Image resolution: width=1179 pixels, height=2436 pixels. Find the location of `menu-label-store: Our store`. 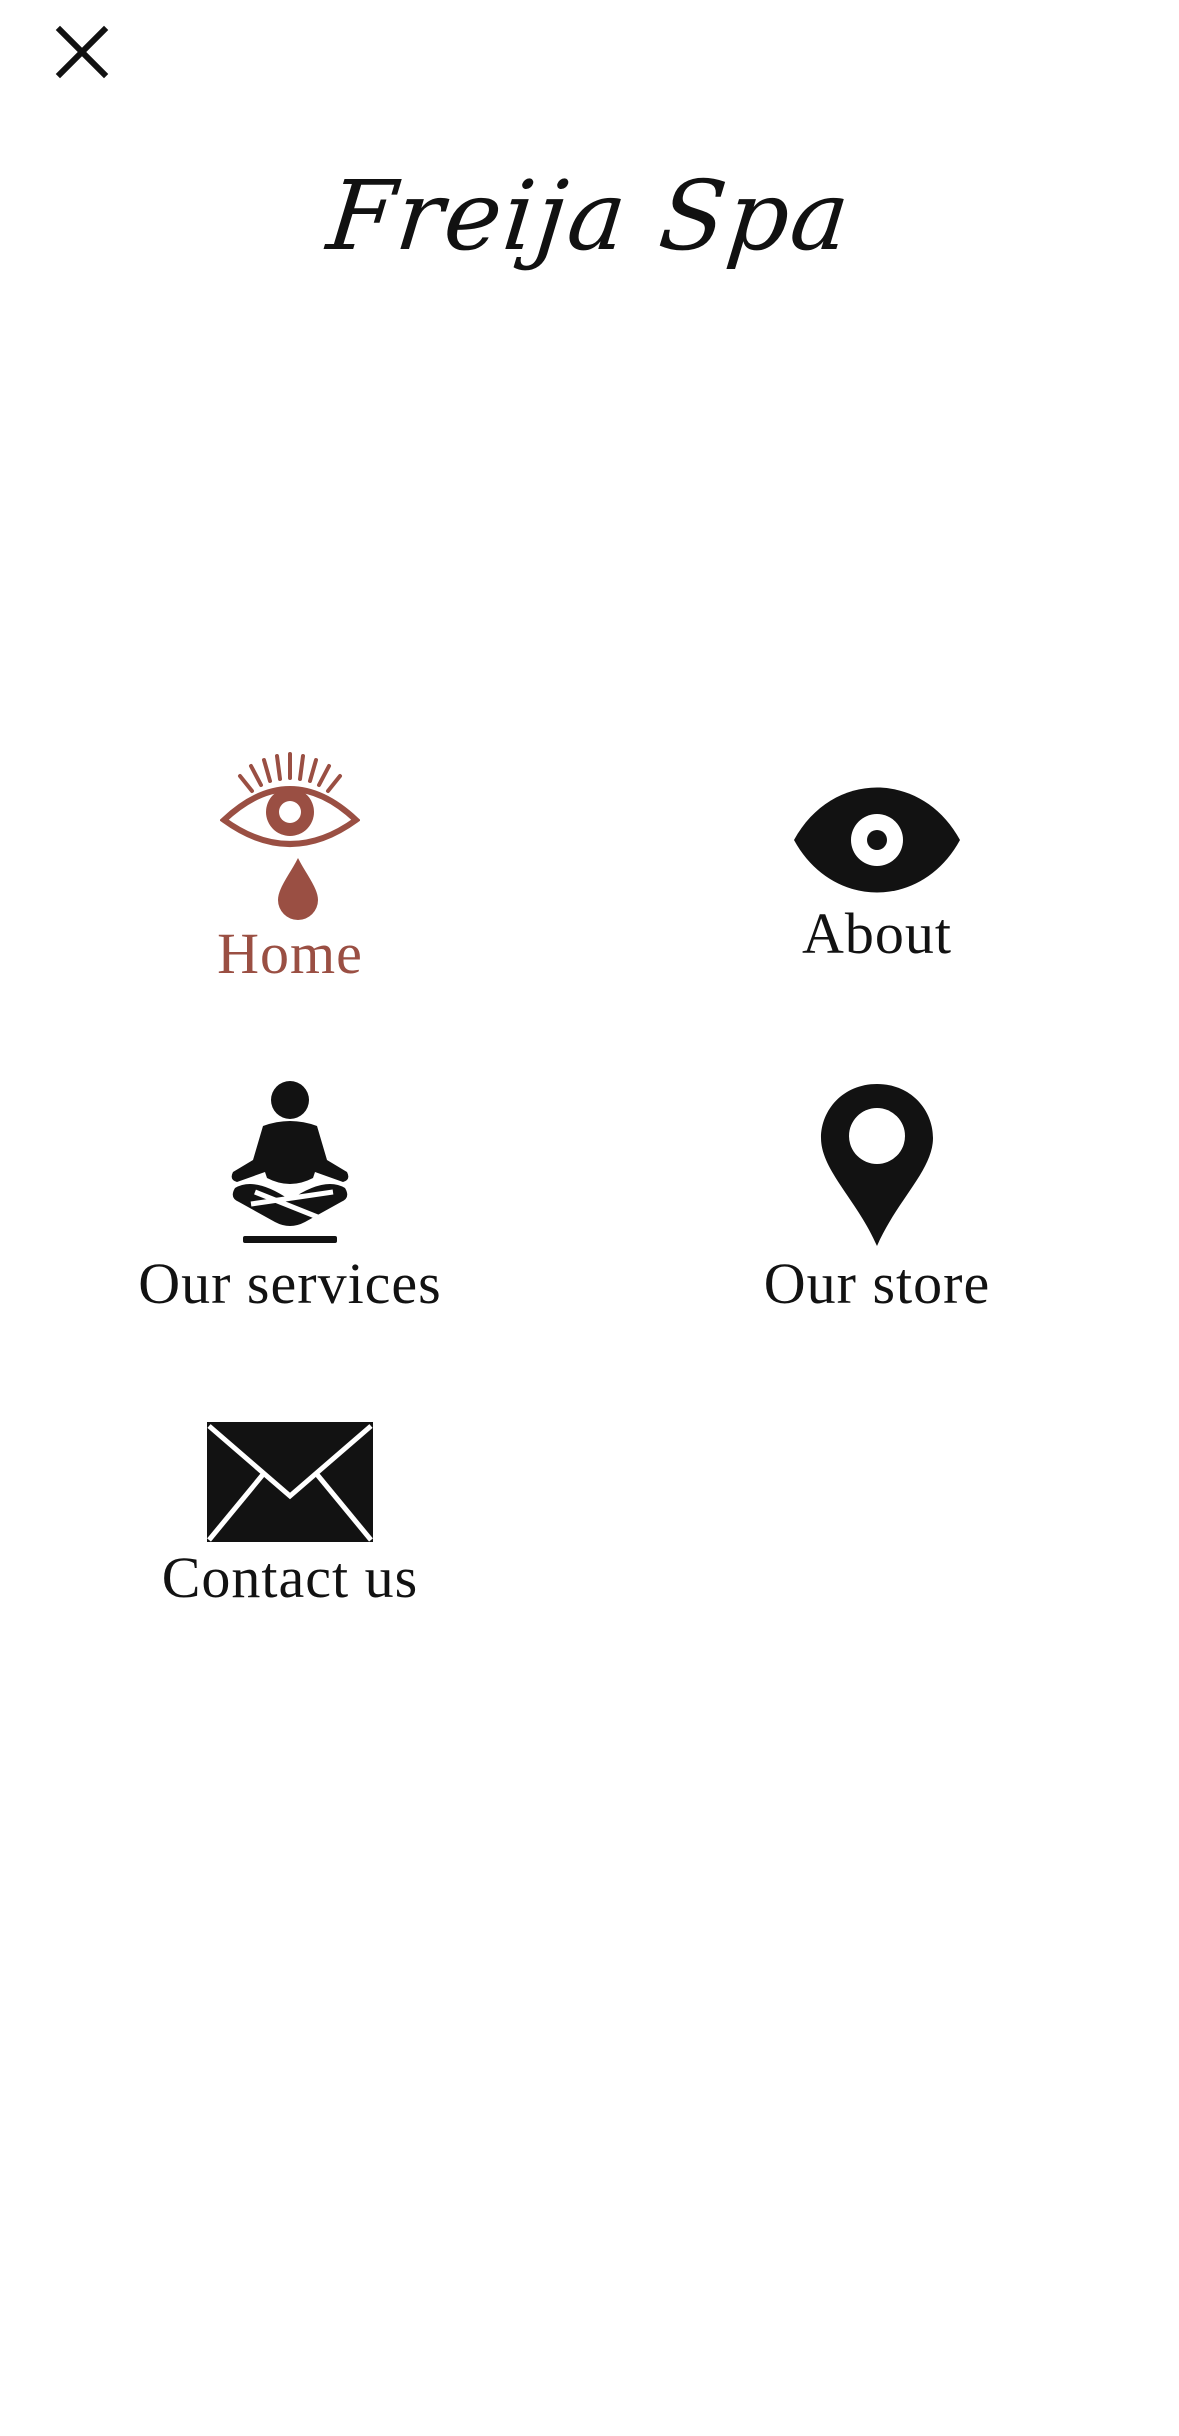

menu-label-store: Our store is located at coordinates (877, 1283).